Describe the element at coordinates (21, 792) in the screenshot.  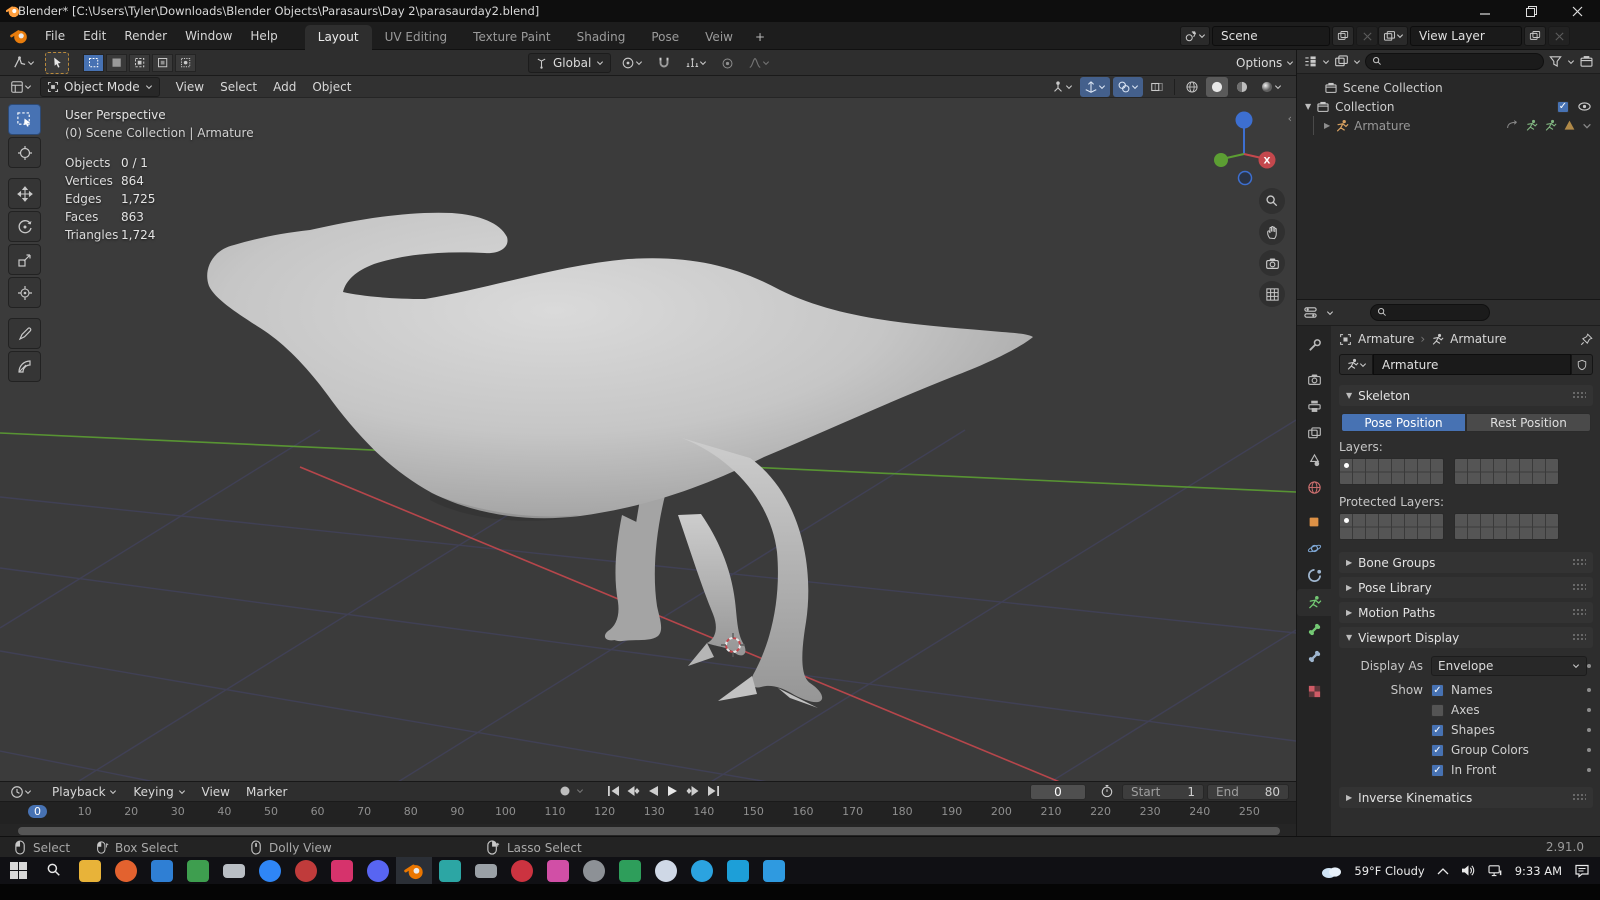
I see `timeline-editor-type-dropdown` at that location.